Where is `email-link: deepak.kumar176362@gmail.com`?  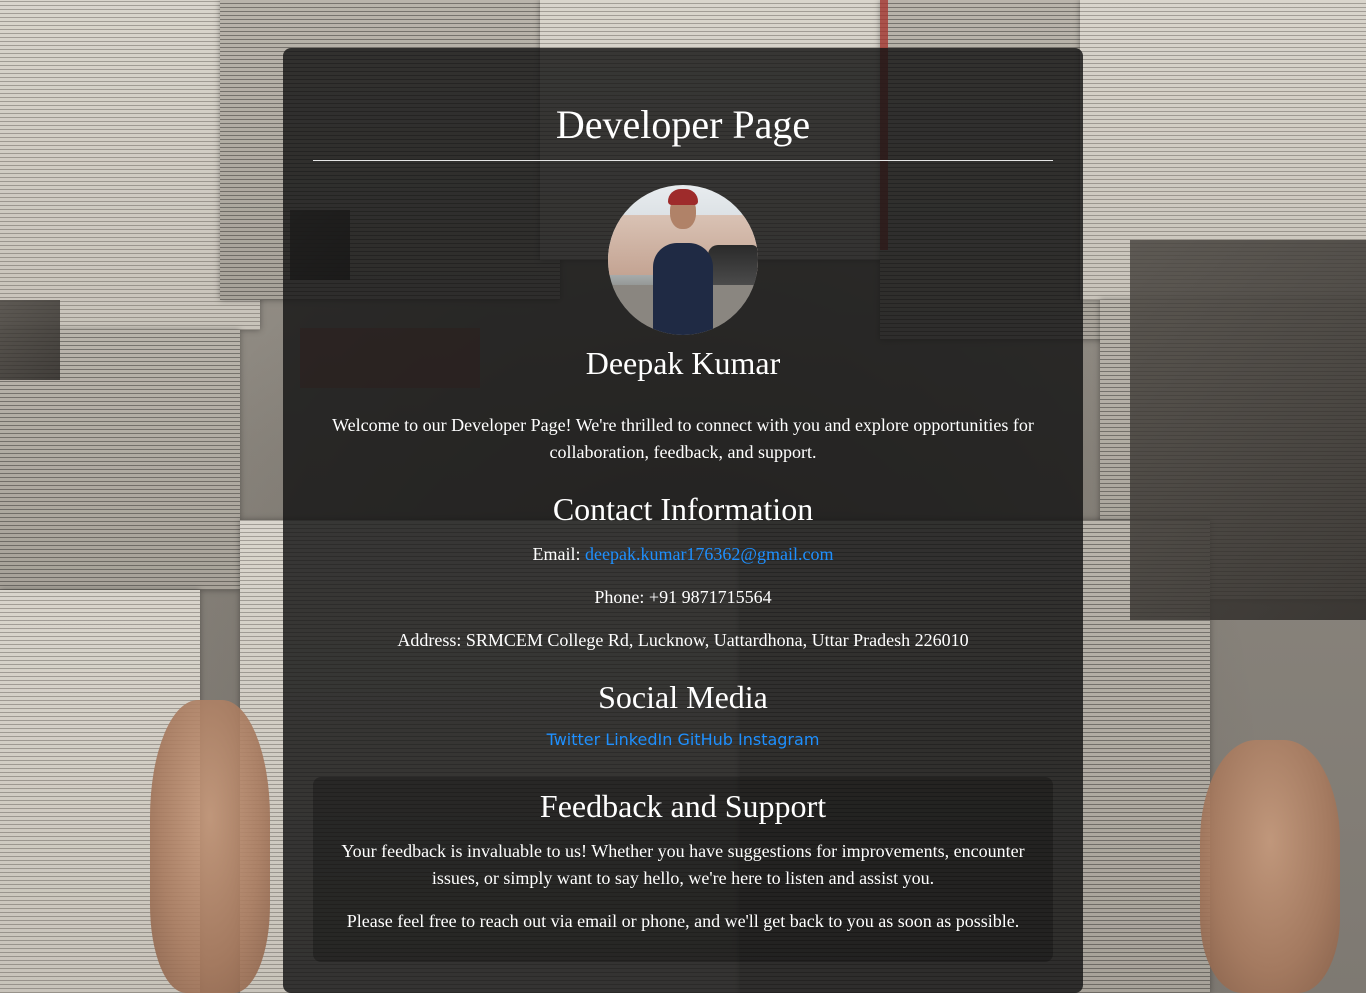
email-link: deepak.kumar176362@gmail.com is located at coordinates (709, 554).